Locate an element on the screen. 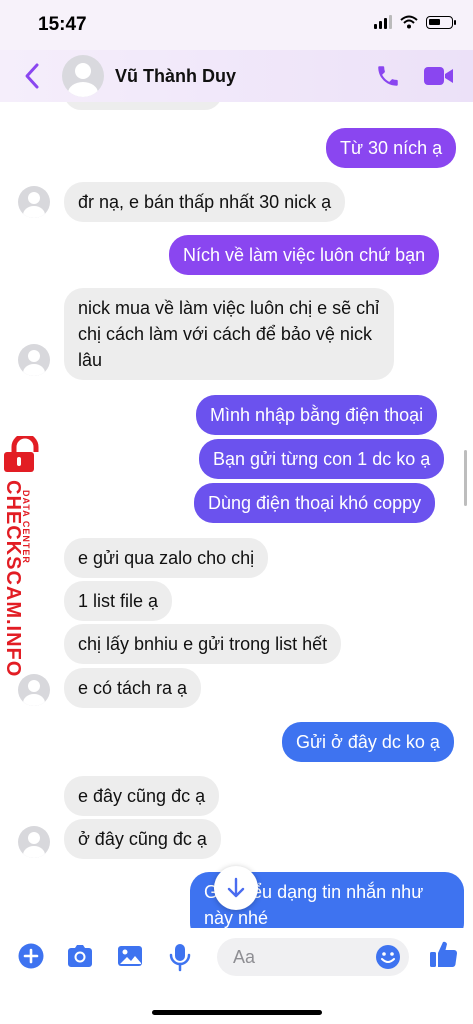  message-bubble-incoming: 1 list file ạ is located at coordinates (118, 601).